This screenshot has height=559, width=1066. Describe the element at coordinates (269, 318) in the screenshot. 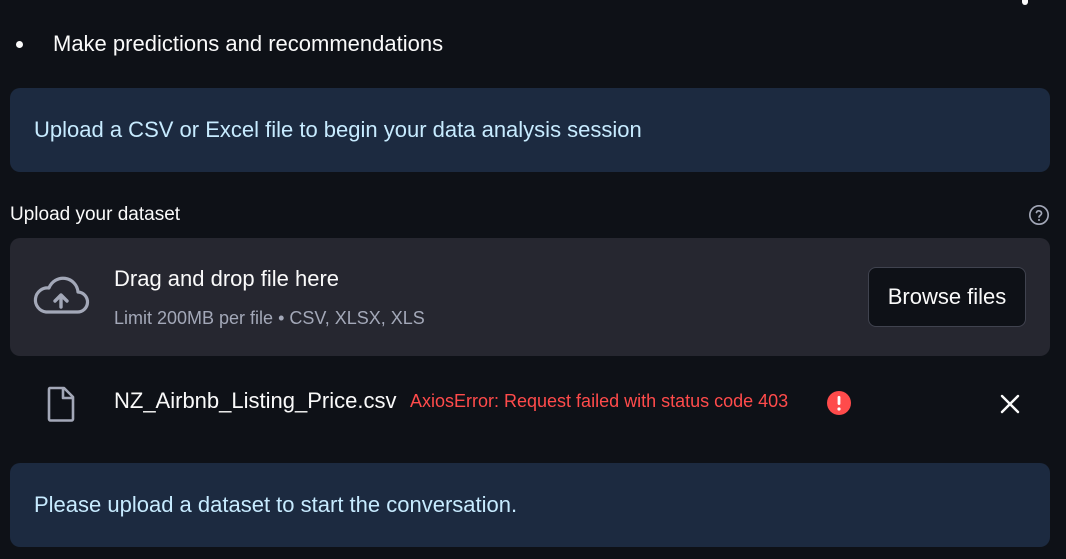

I see `dropzone-subtitle: Limit 200MB per file • CSV, XLSX, XLS` at that location.